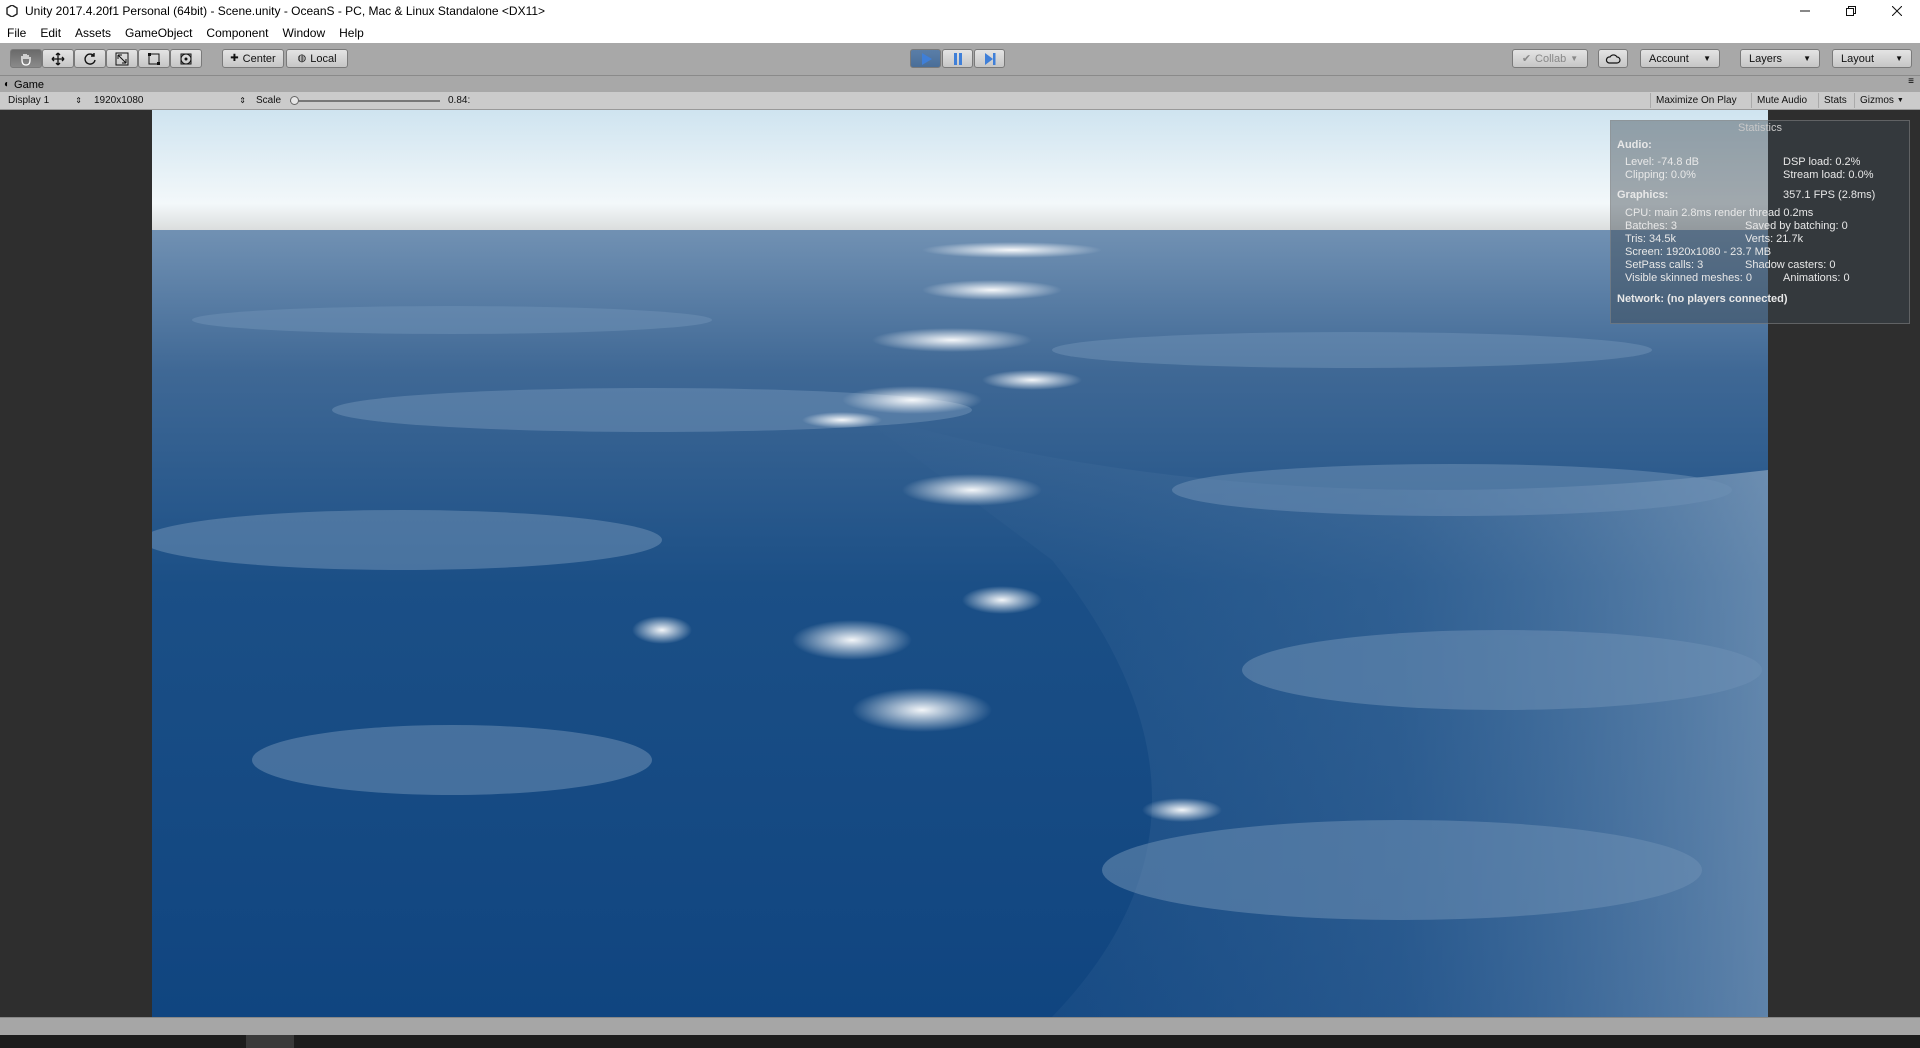  Describe the element at coordinates (269, 100) in the screenshot. I see `scale-label: Scale` at that location.